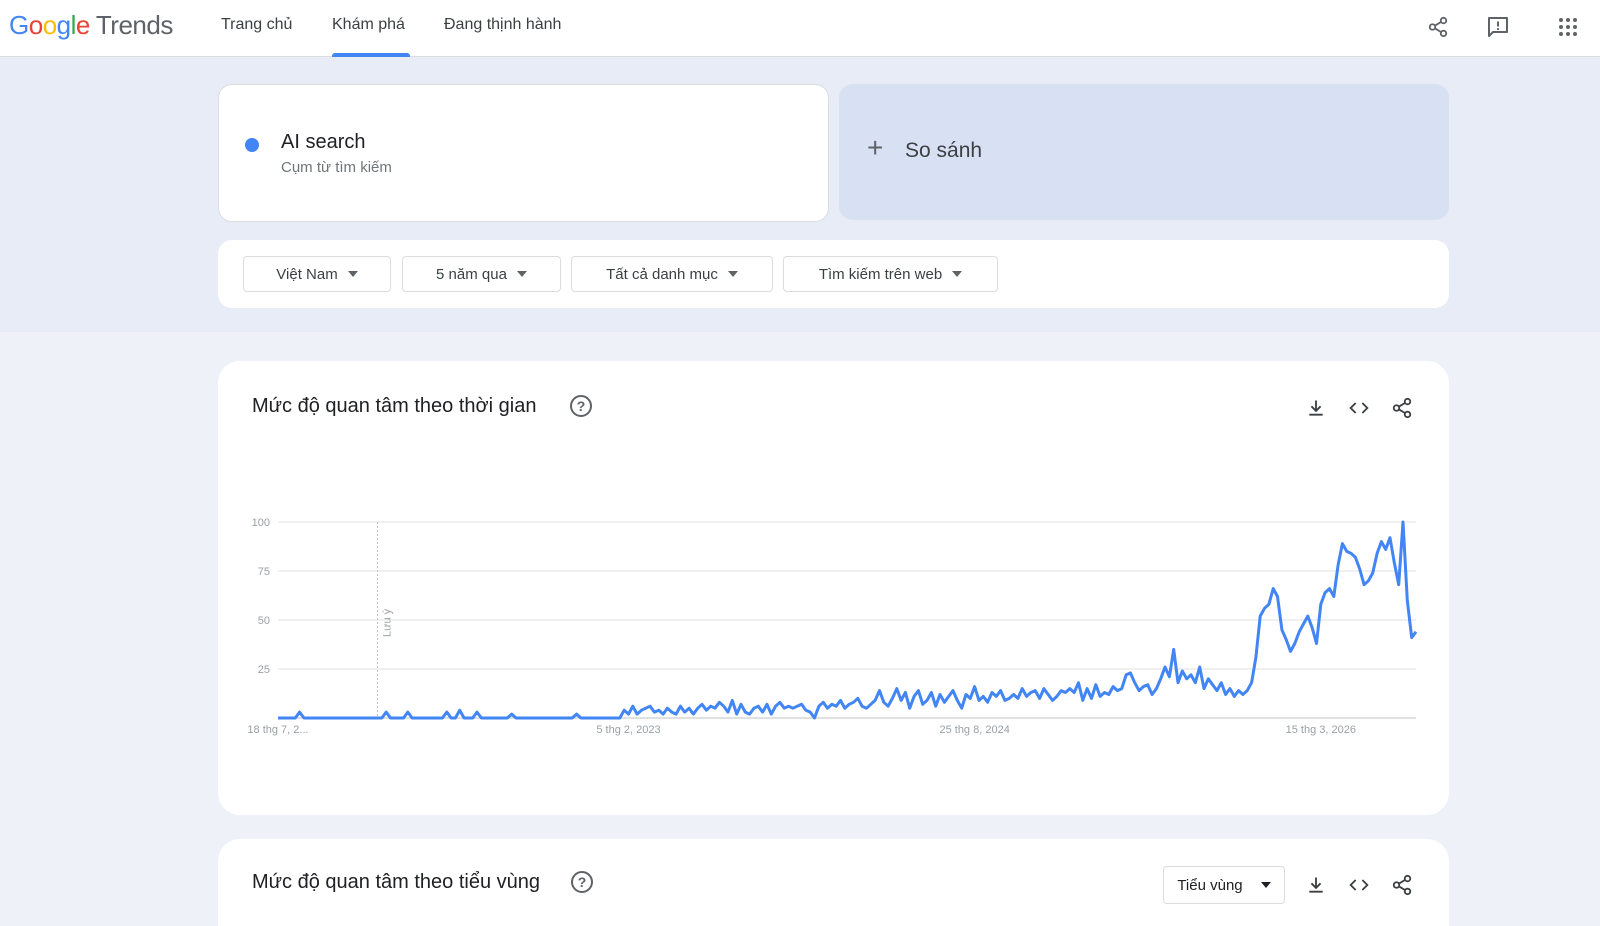  Describe the element at coordinates (371, 55) in the screenshot. I see `active-tab-indicator` at that location.